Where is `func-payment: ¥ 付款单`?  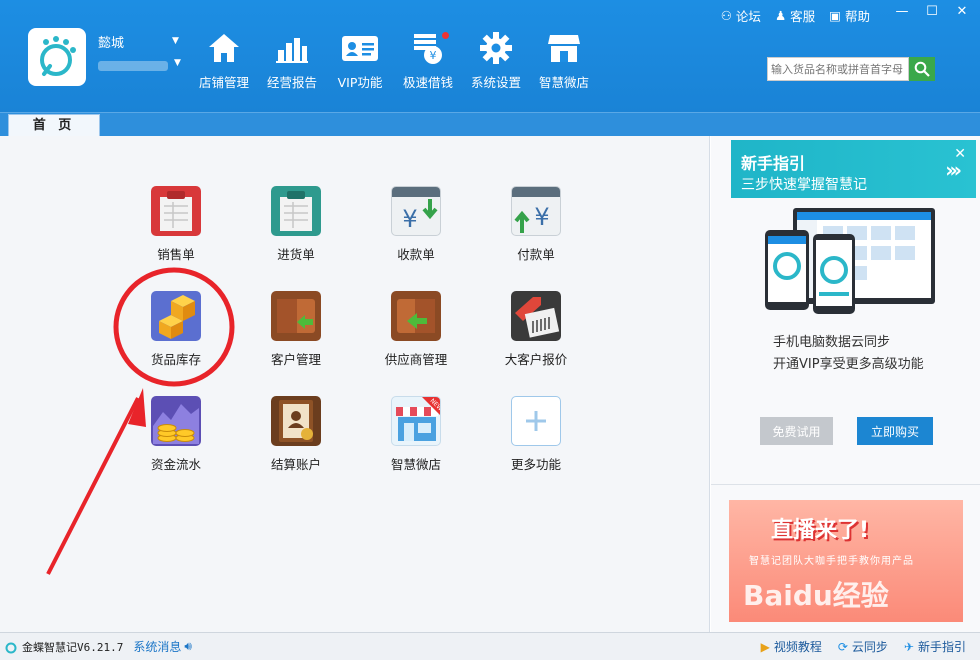
func-payment: ¥ 付款单 is located at coordinates (536, 238).